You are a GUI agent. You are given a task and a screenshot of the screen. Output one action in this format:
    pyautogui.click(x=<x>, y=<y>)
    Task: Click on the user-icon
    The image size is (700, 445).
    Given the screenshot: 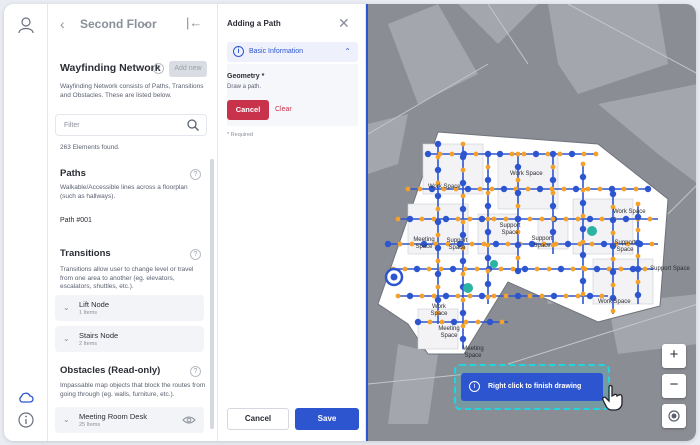 What is the action you would take?
    pyautogui.click(x=26, y=25)
    